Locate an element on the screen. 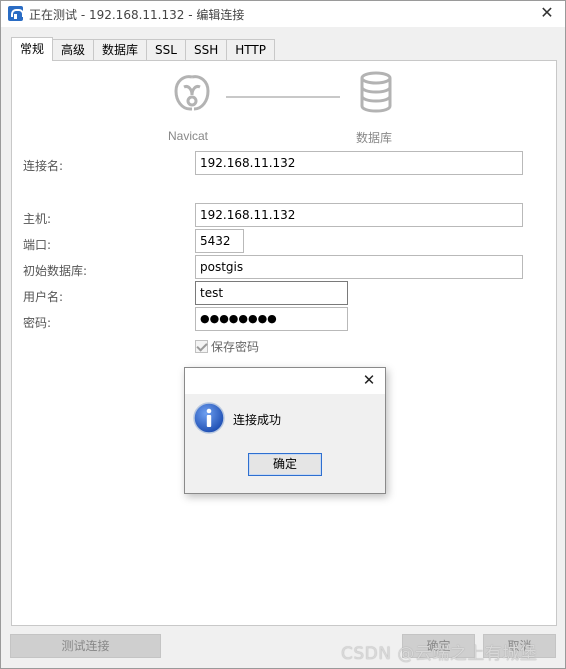 The image size is (566, 669). navicat-logo-icon is located at coordinates (192, 93).